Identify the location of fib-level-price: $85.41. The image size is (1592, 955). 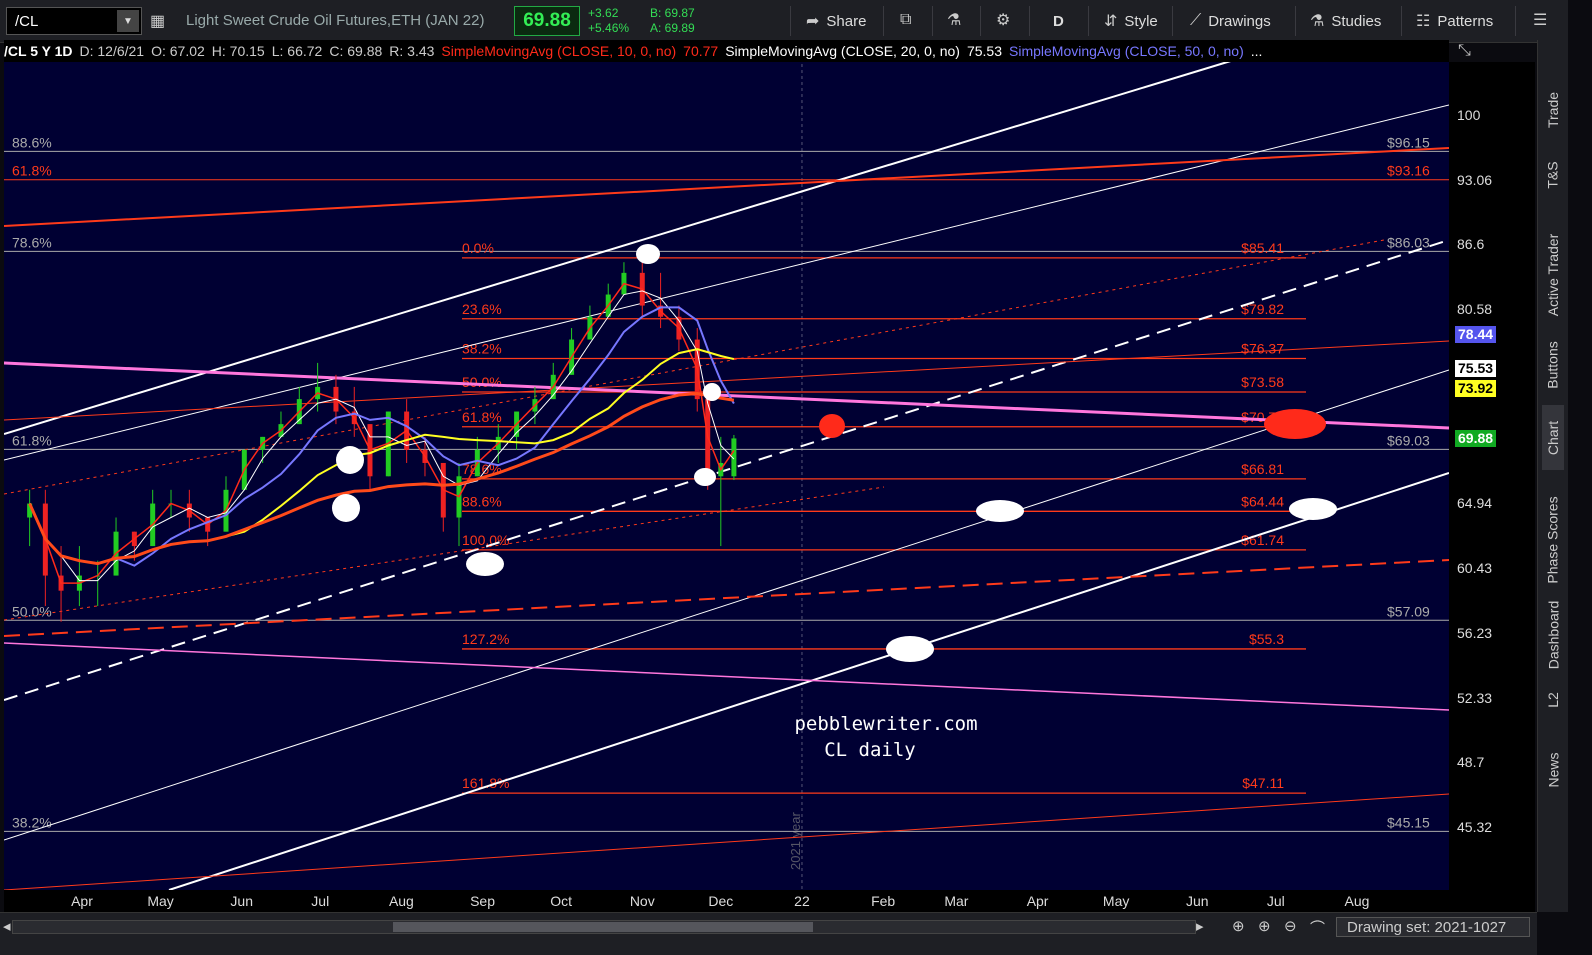
(1262, 248).